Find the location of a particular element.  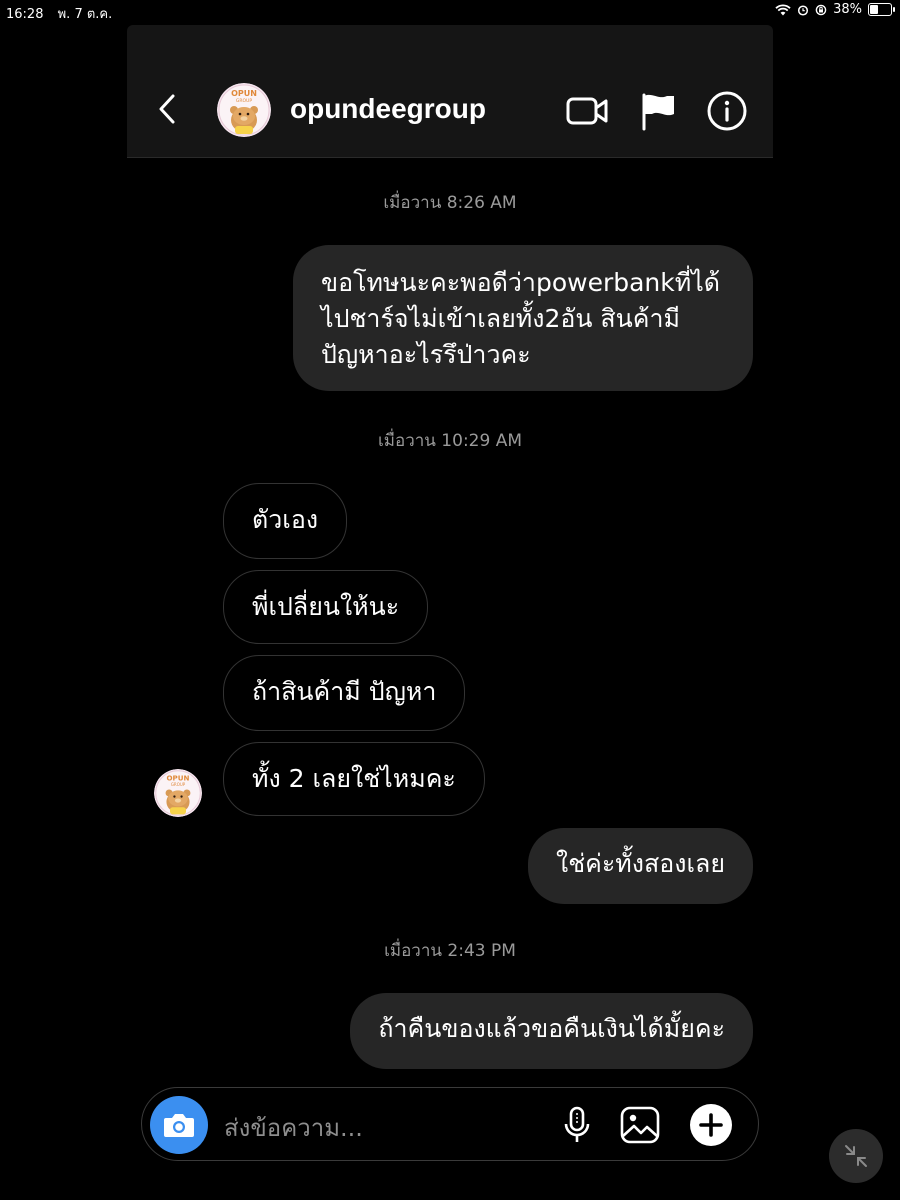

chat-username: opundeegroup is located at coordinates (388, 109).